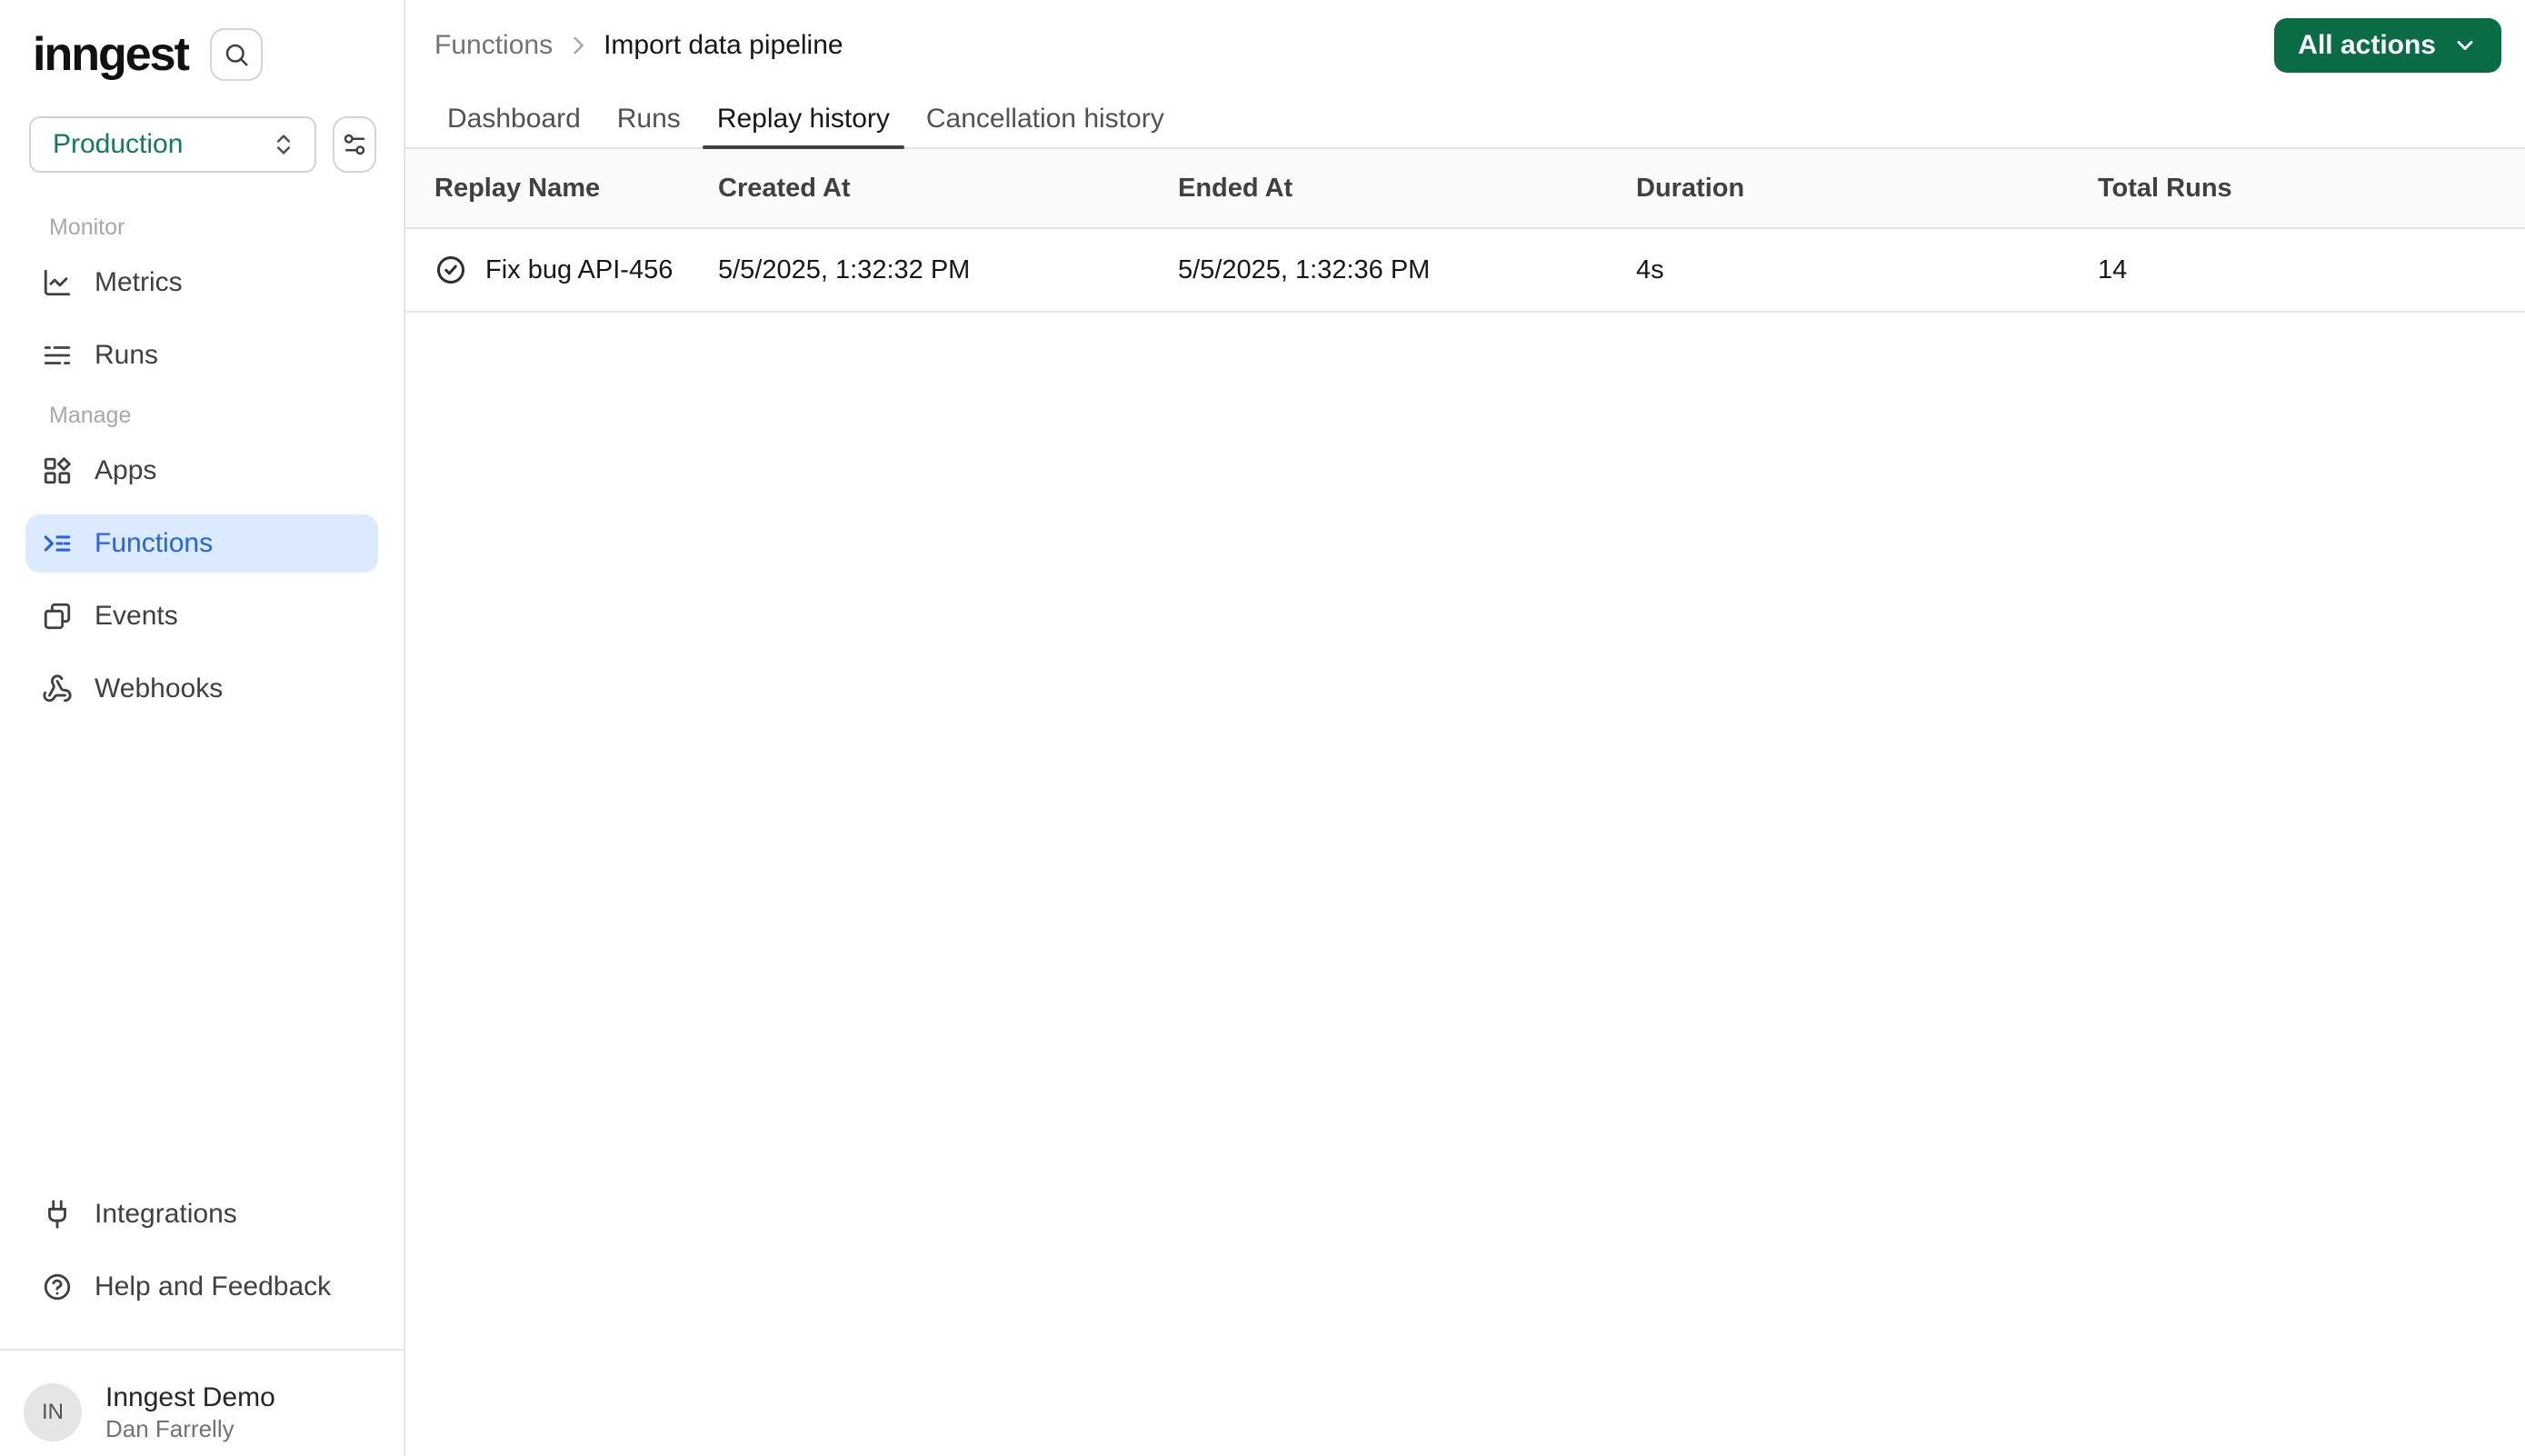 Image resolution: width=2525 pixels, height=1456 pixels. I want to click on sidebar-item-label: Integrations, so click(166, 1214).